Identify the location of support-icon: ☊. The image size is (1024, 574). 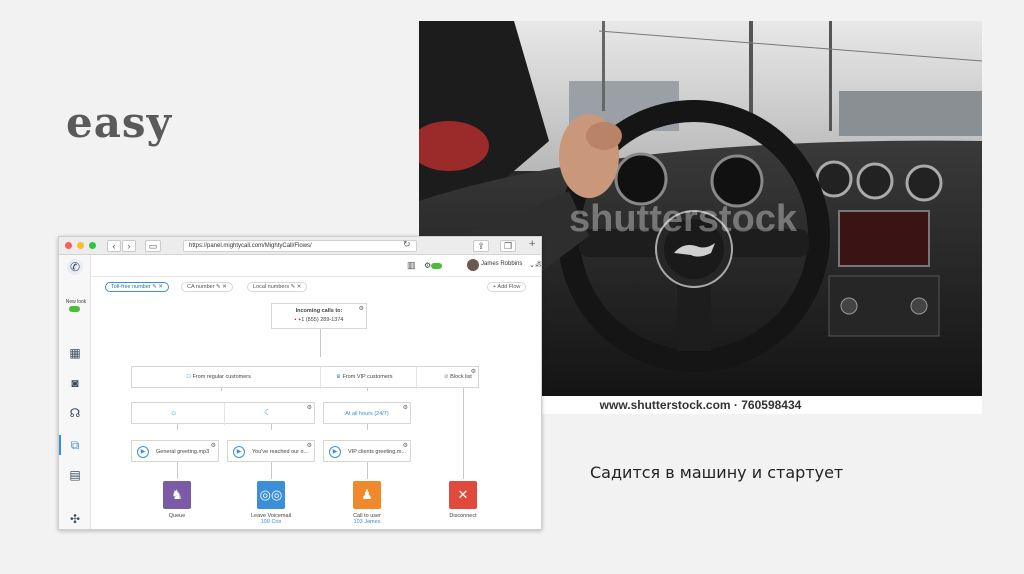
(75, 413).